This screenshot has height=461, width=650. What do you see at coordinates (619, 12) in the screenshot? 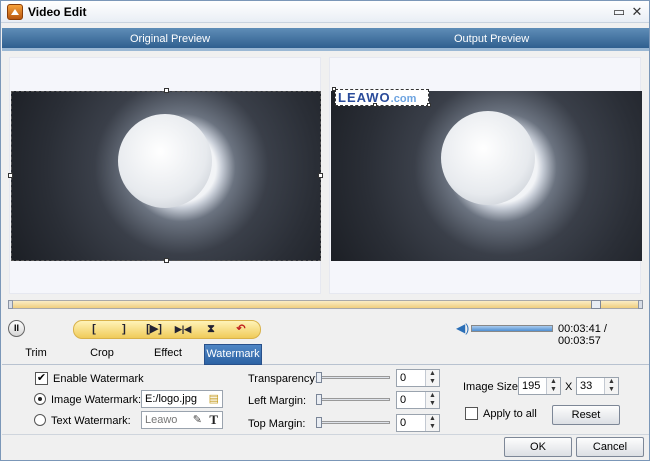
I see `minimize-icon: ▭` at bounding box center [619, 12].